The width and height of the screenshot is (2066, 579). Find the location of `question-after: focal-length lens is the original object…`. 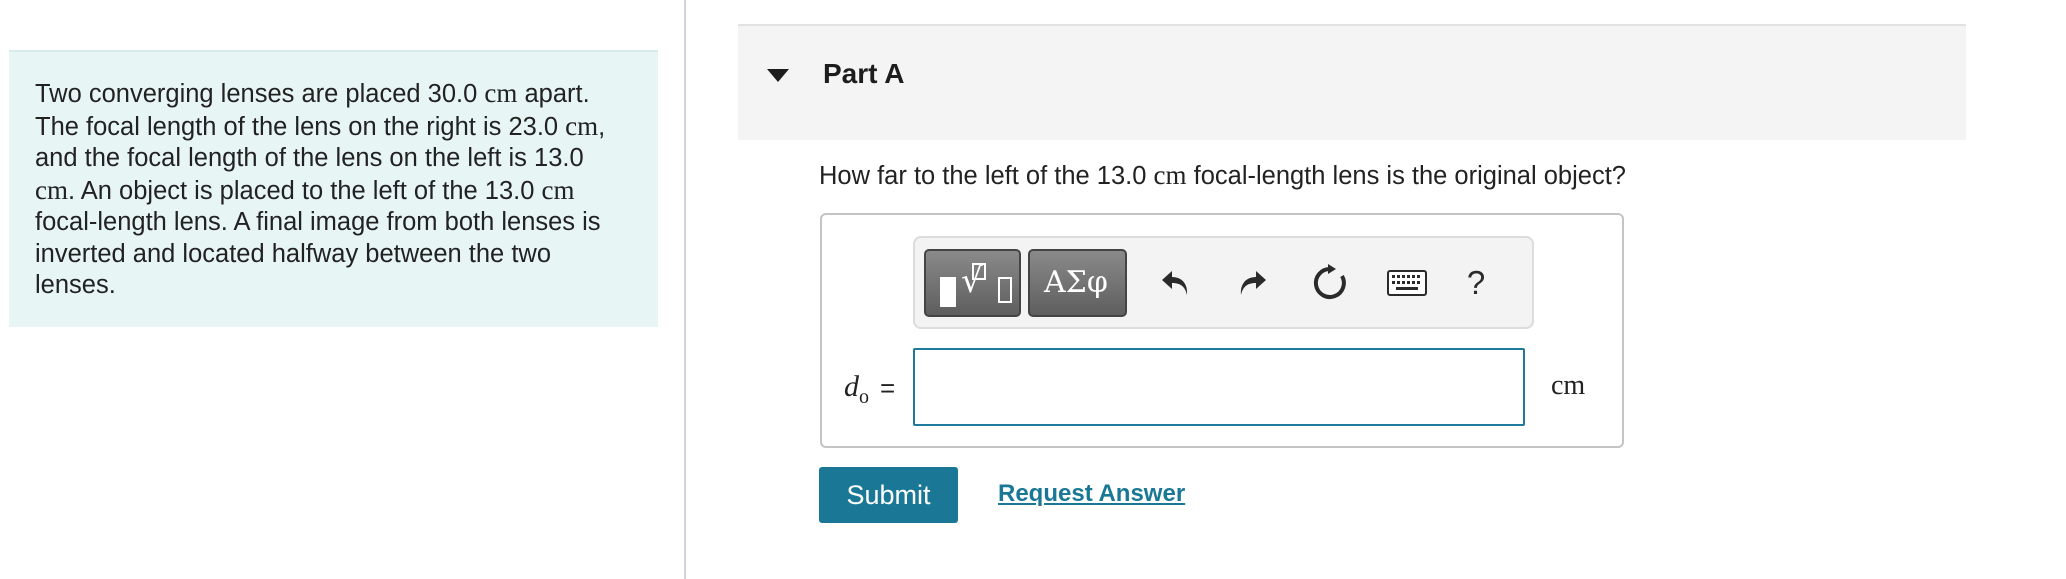

question-after: focal-length lens is the original object… is located at coordinates (1406, 176).